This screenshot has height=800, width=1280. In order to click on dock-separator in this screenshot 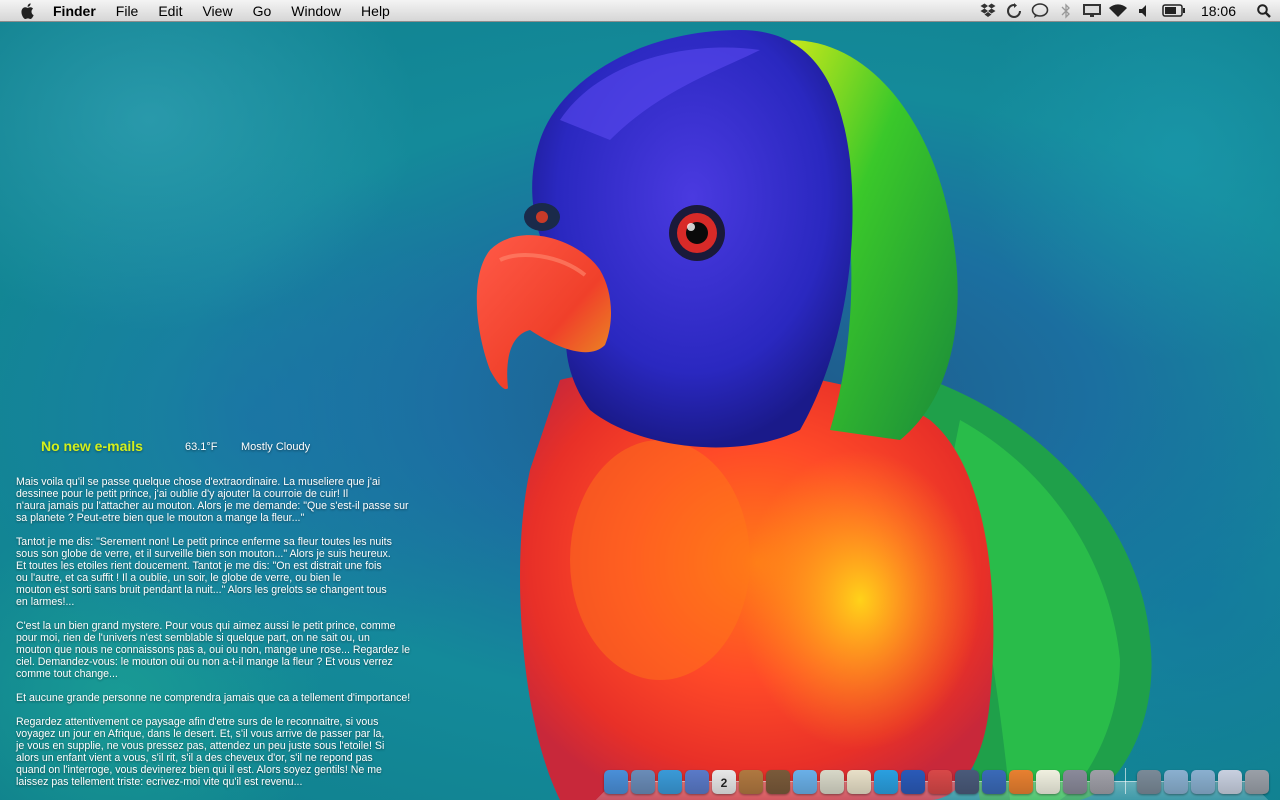, I will do `click(1125, 781)`.